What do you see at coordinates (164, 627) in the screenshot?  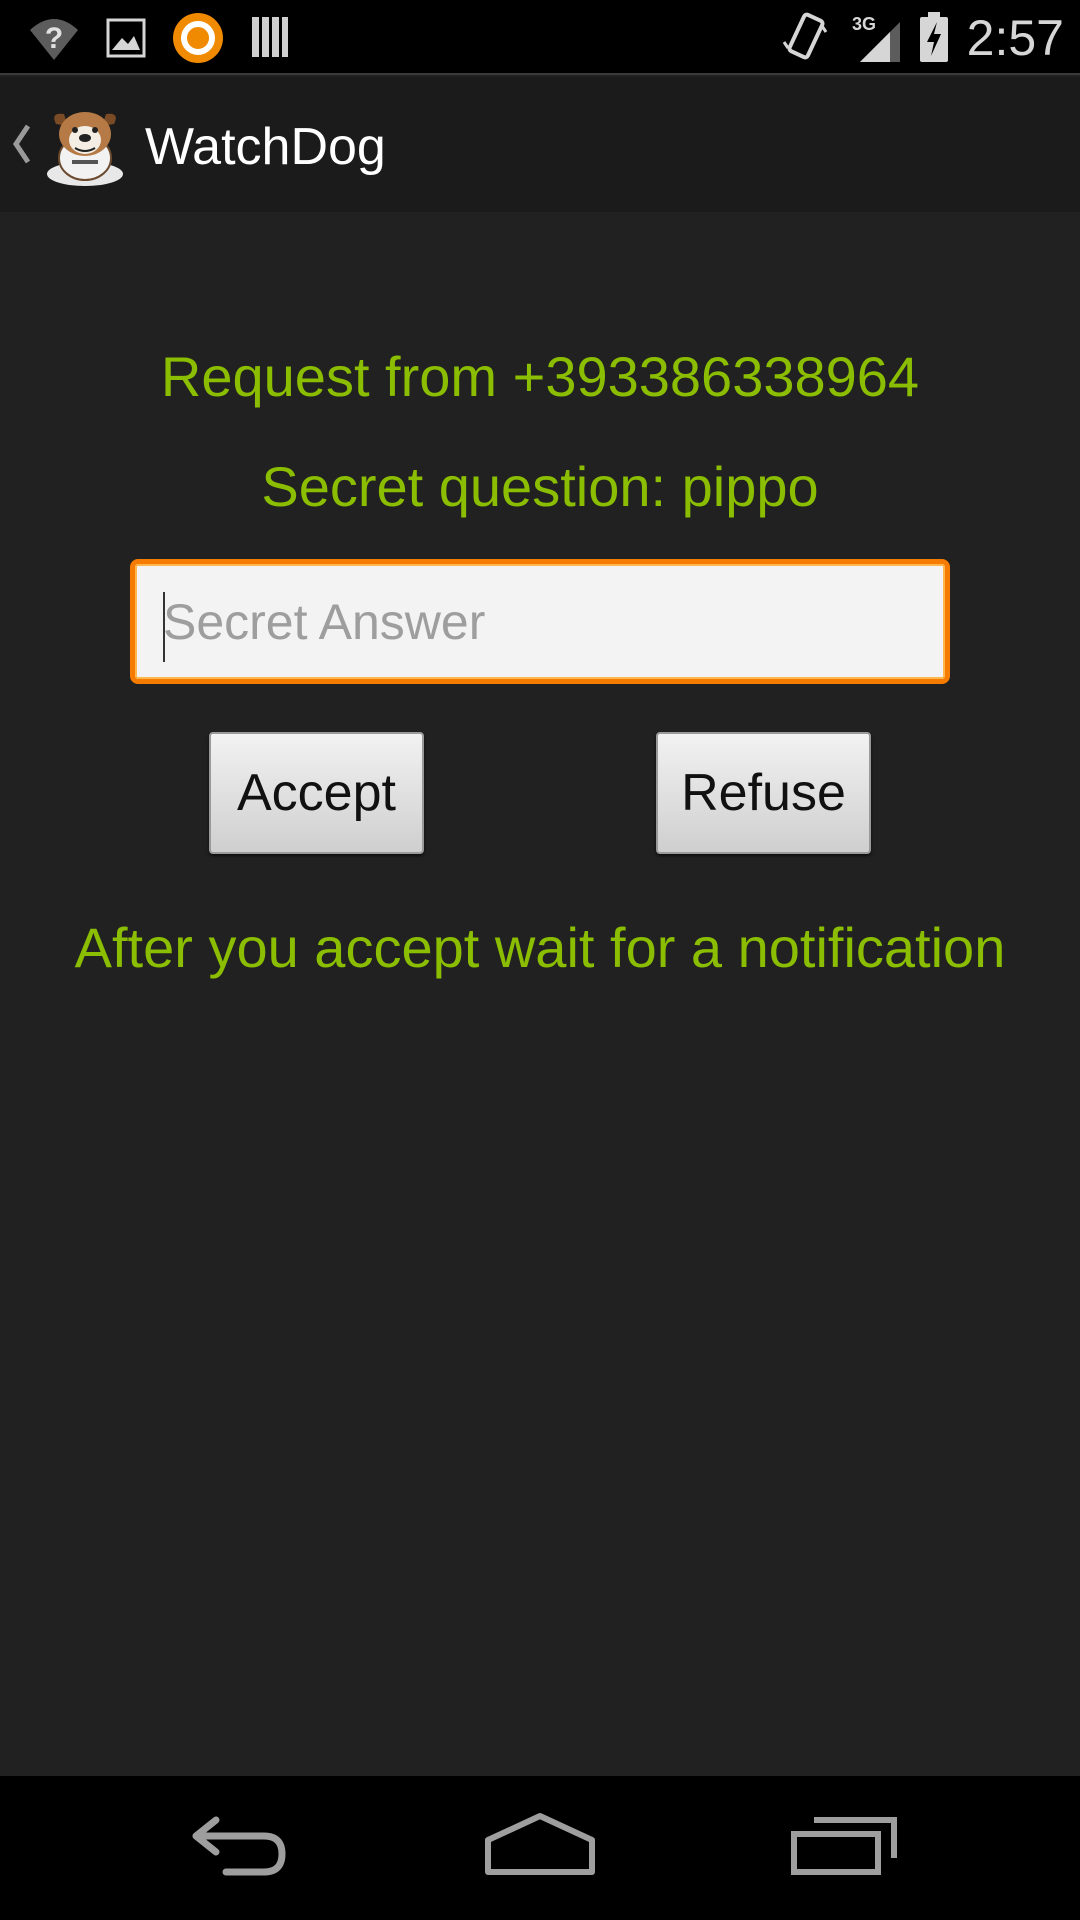 I see `text-caret` at bounding box center [164, 627].